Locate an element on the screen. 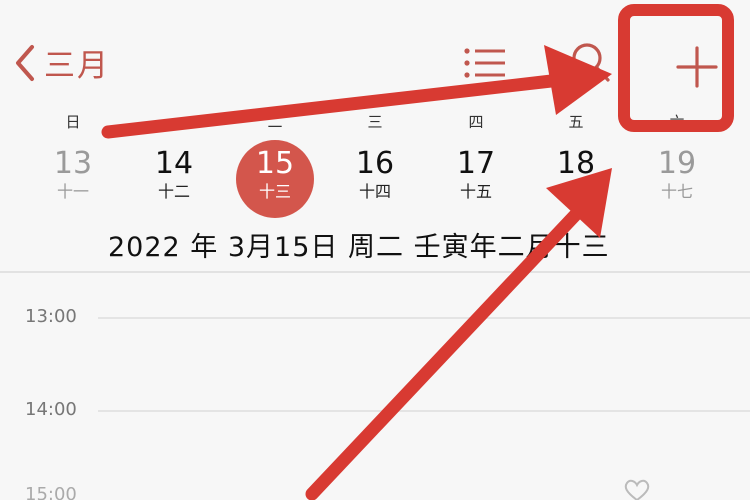 The image size is (750, 500). day-cell: 19 十七 is located at coordinates (677, 181).